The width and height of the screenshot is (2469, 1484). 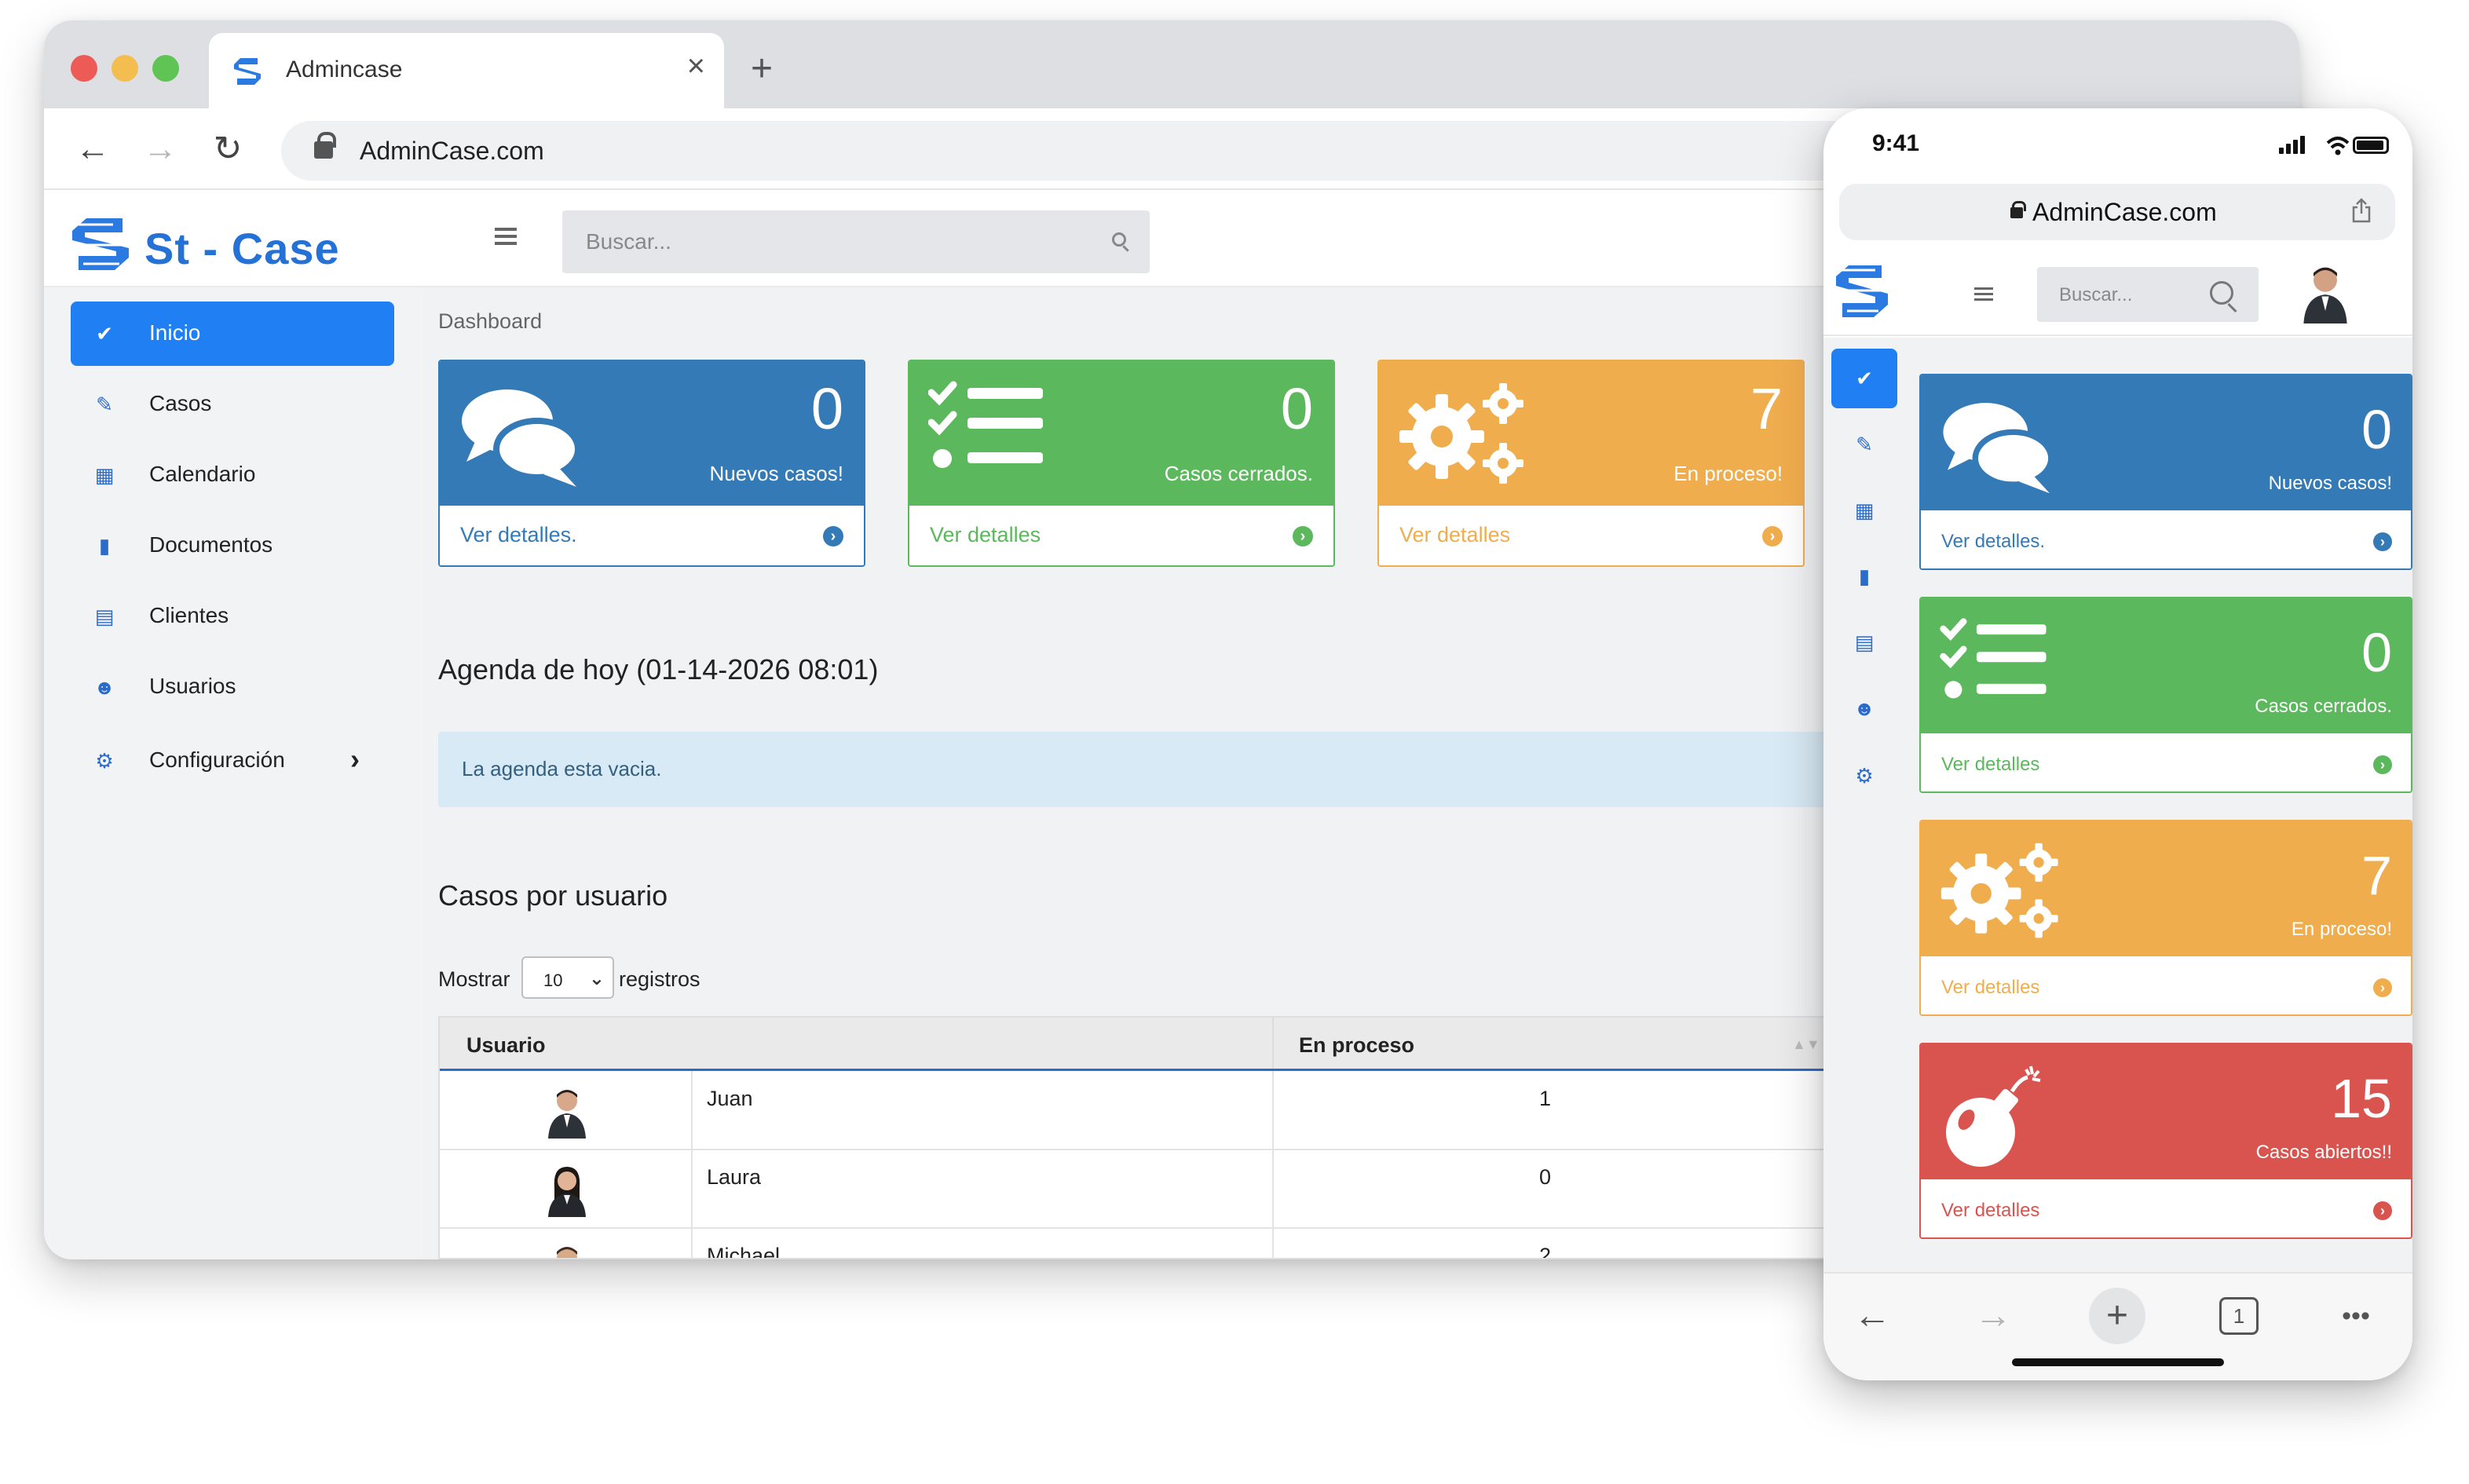 I want to click on page-length-value: 10, so click(x=553, y=980).